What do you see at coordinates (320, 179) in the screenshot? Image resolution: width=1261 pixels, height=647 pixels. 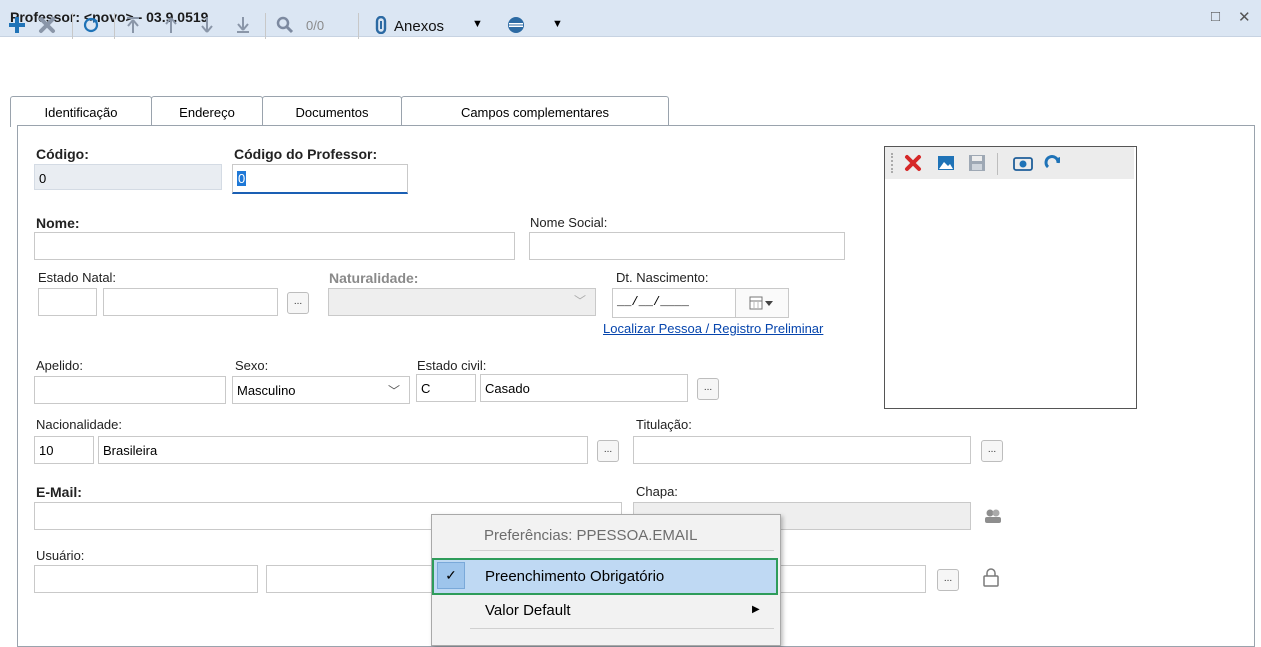 I see `codigo-professor-field: 0` at bounding box center [320, 179].